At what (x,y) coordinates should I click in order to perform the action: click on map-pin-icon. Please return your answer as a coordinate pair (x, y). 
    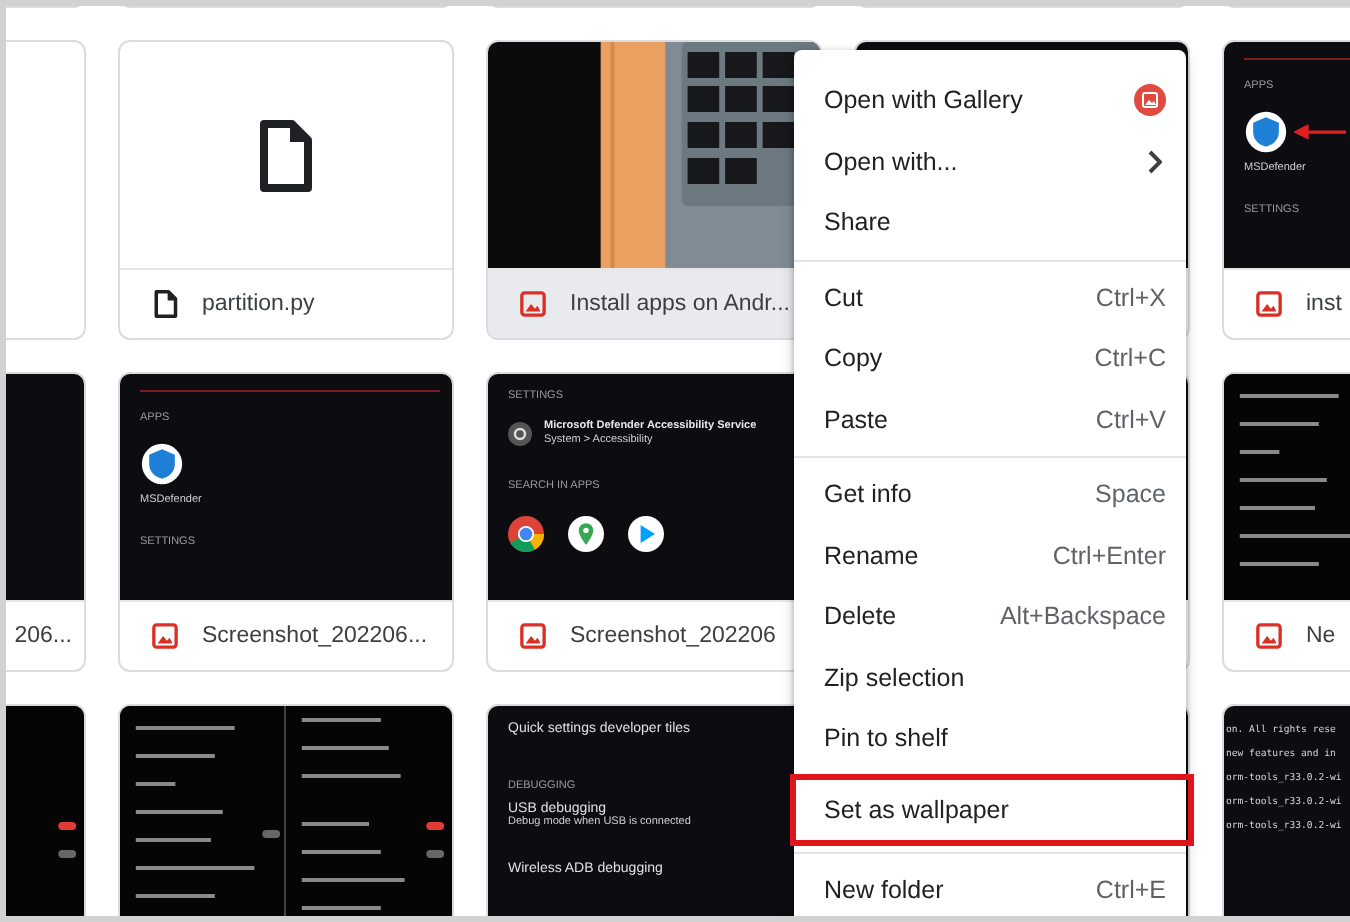
    Looking at the image, I should click on (586, 533).